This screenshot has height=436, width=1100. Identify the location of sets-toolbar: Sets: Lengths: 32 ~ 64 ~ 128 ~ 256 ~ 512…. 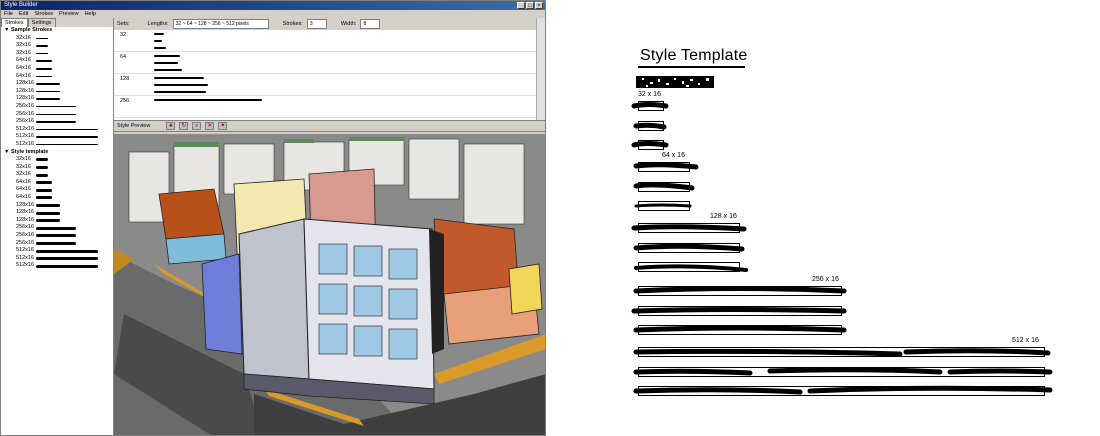
(329, 24).